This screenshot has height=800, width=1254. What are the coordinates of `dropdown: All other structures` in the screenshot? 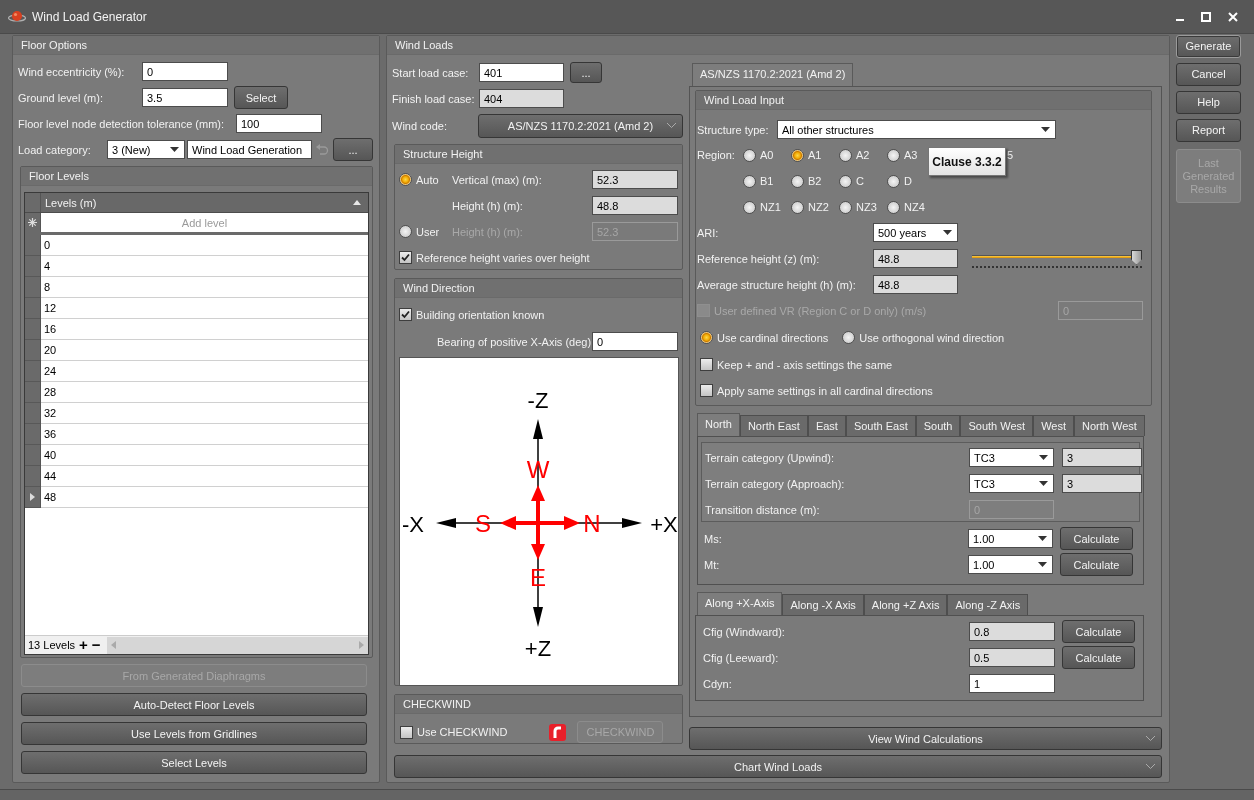 It's located at (916, 129).